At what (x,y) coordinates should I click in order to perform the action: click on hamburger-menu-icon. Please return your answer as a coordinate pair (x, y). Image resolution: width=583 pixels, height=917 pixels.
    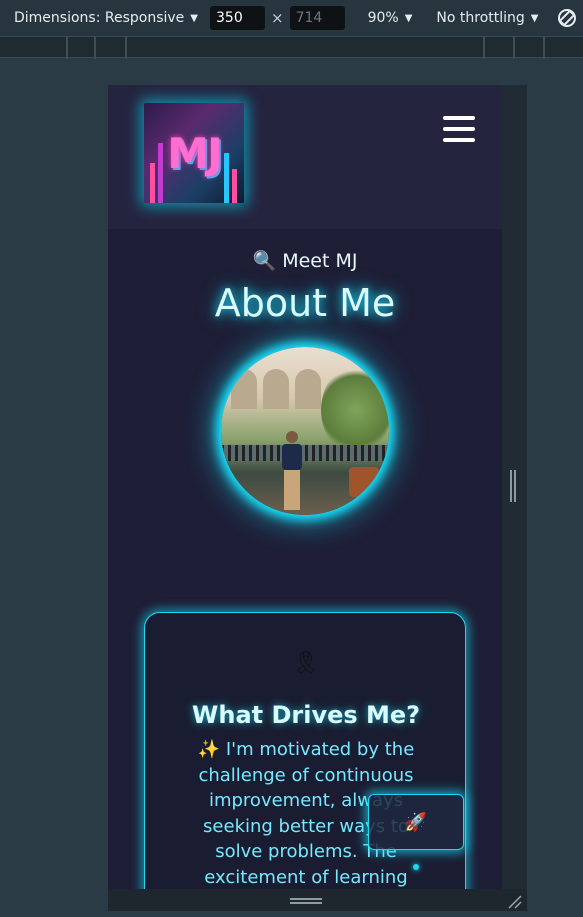
    Looking at the image, I should click on (459, 130).